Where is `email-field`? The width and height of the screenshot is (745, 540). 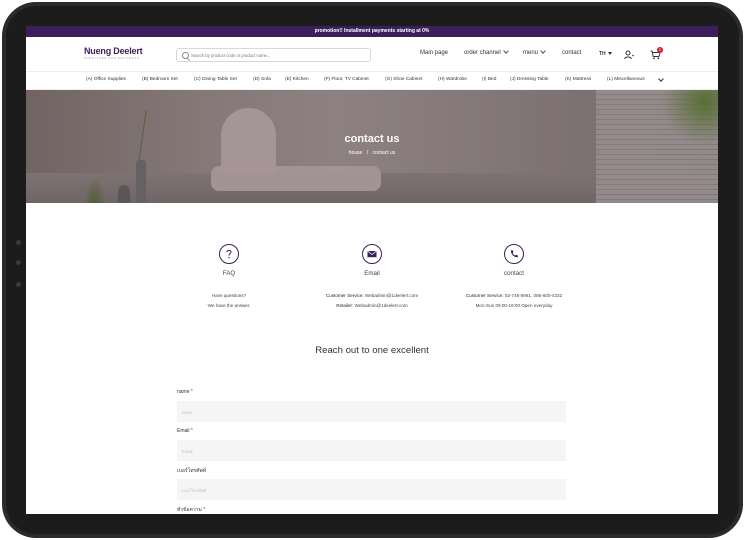 email-field is located at coordinates (371, 451).